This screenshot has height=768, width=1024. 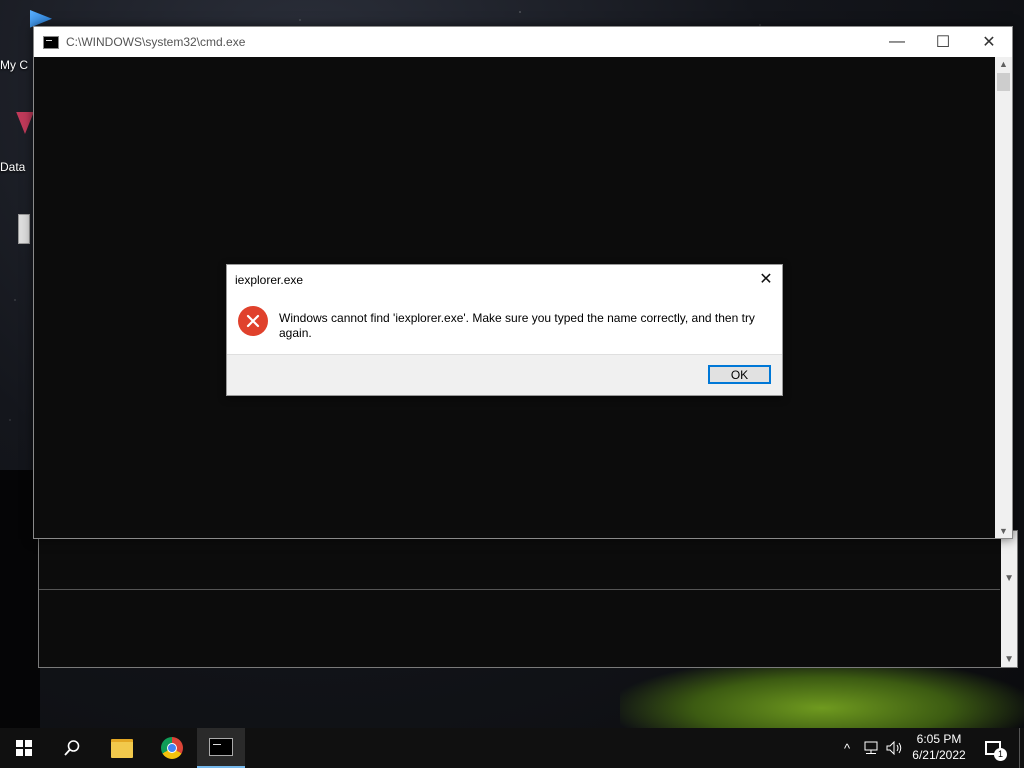 I want to click on chrome-icon, so click(x=172, y=748).